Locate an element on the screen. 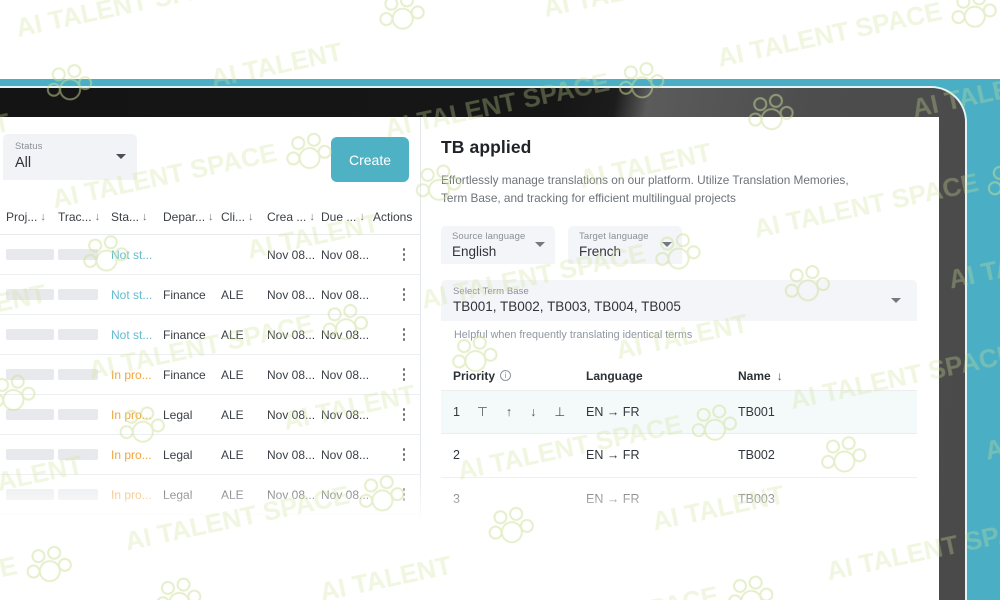 Image resolution: width=1000 pixels, height=600 pixels. priority-row: 1 ⊤ ↑ ↓ ⊥ EN → FR TB001 is located at coordinates (679, 411).